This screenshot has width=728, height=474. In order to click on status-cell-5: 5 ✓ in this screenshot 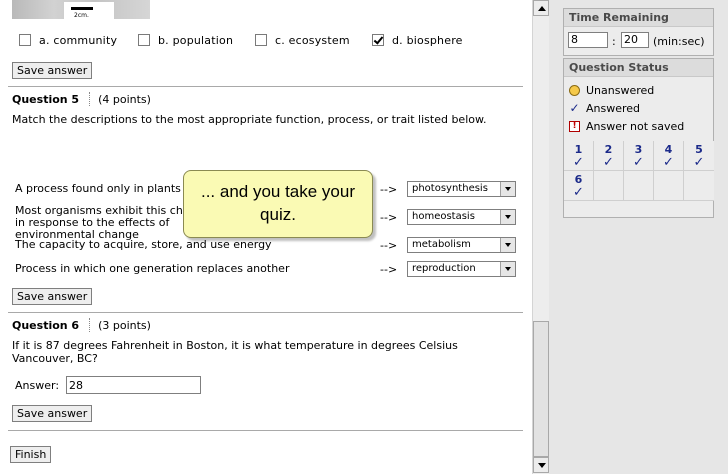, I will do `click(699, 156)`.